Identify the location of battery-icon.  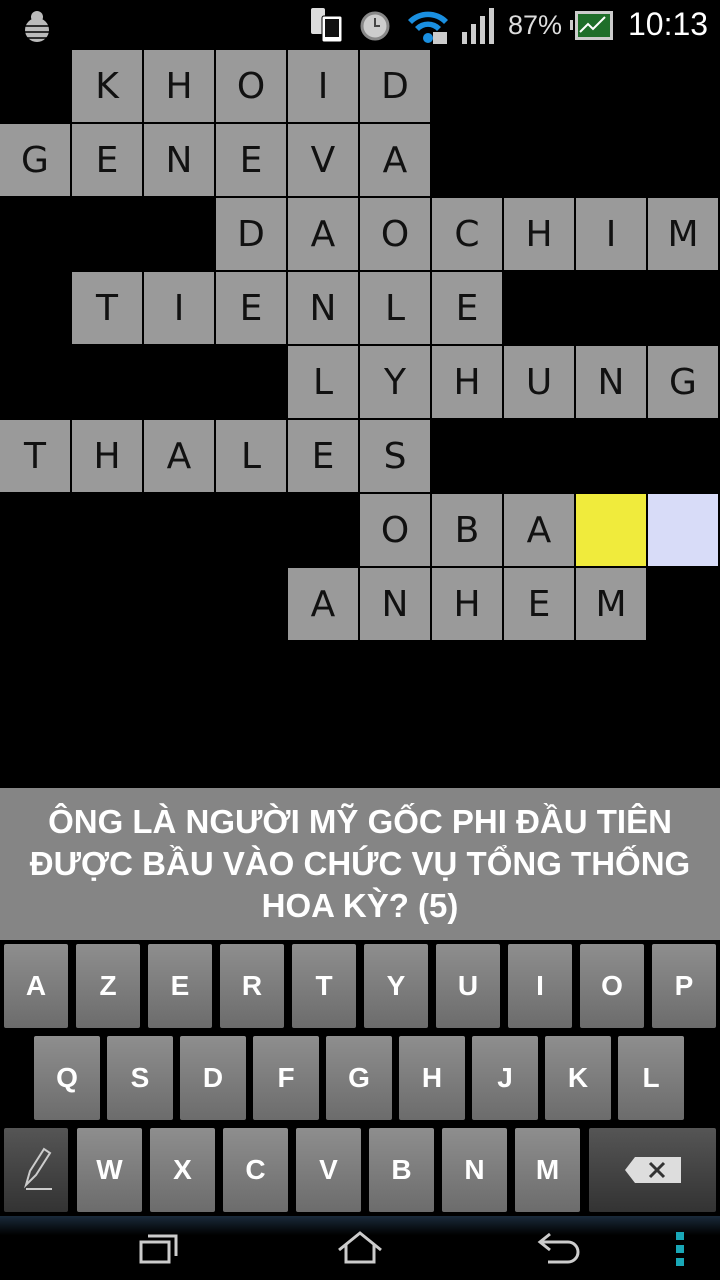
(591, 25).